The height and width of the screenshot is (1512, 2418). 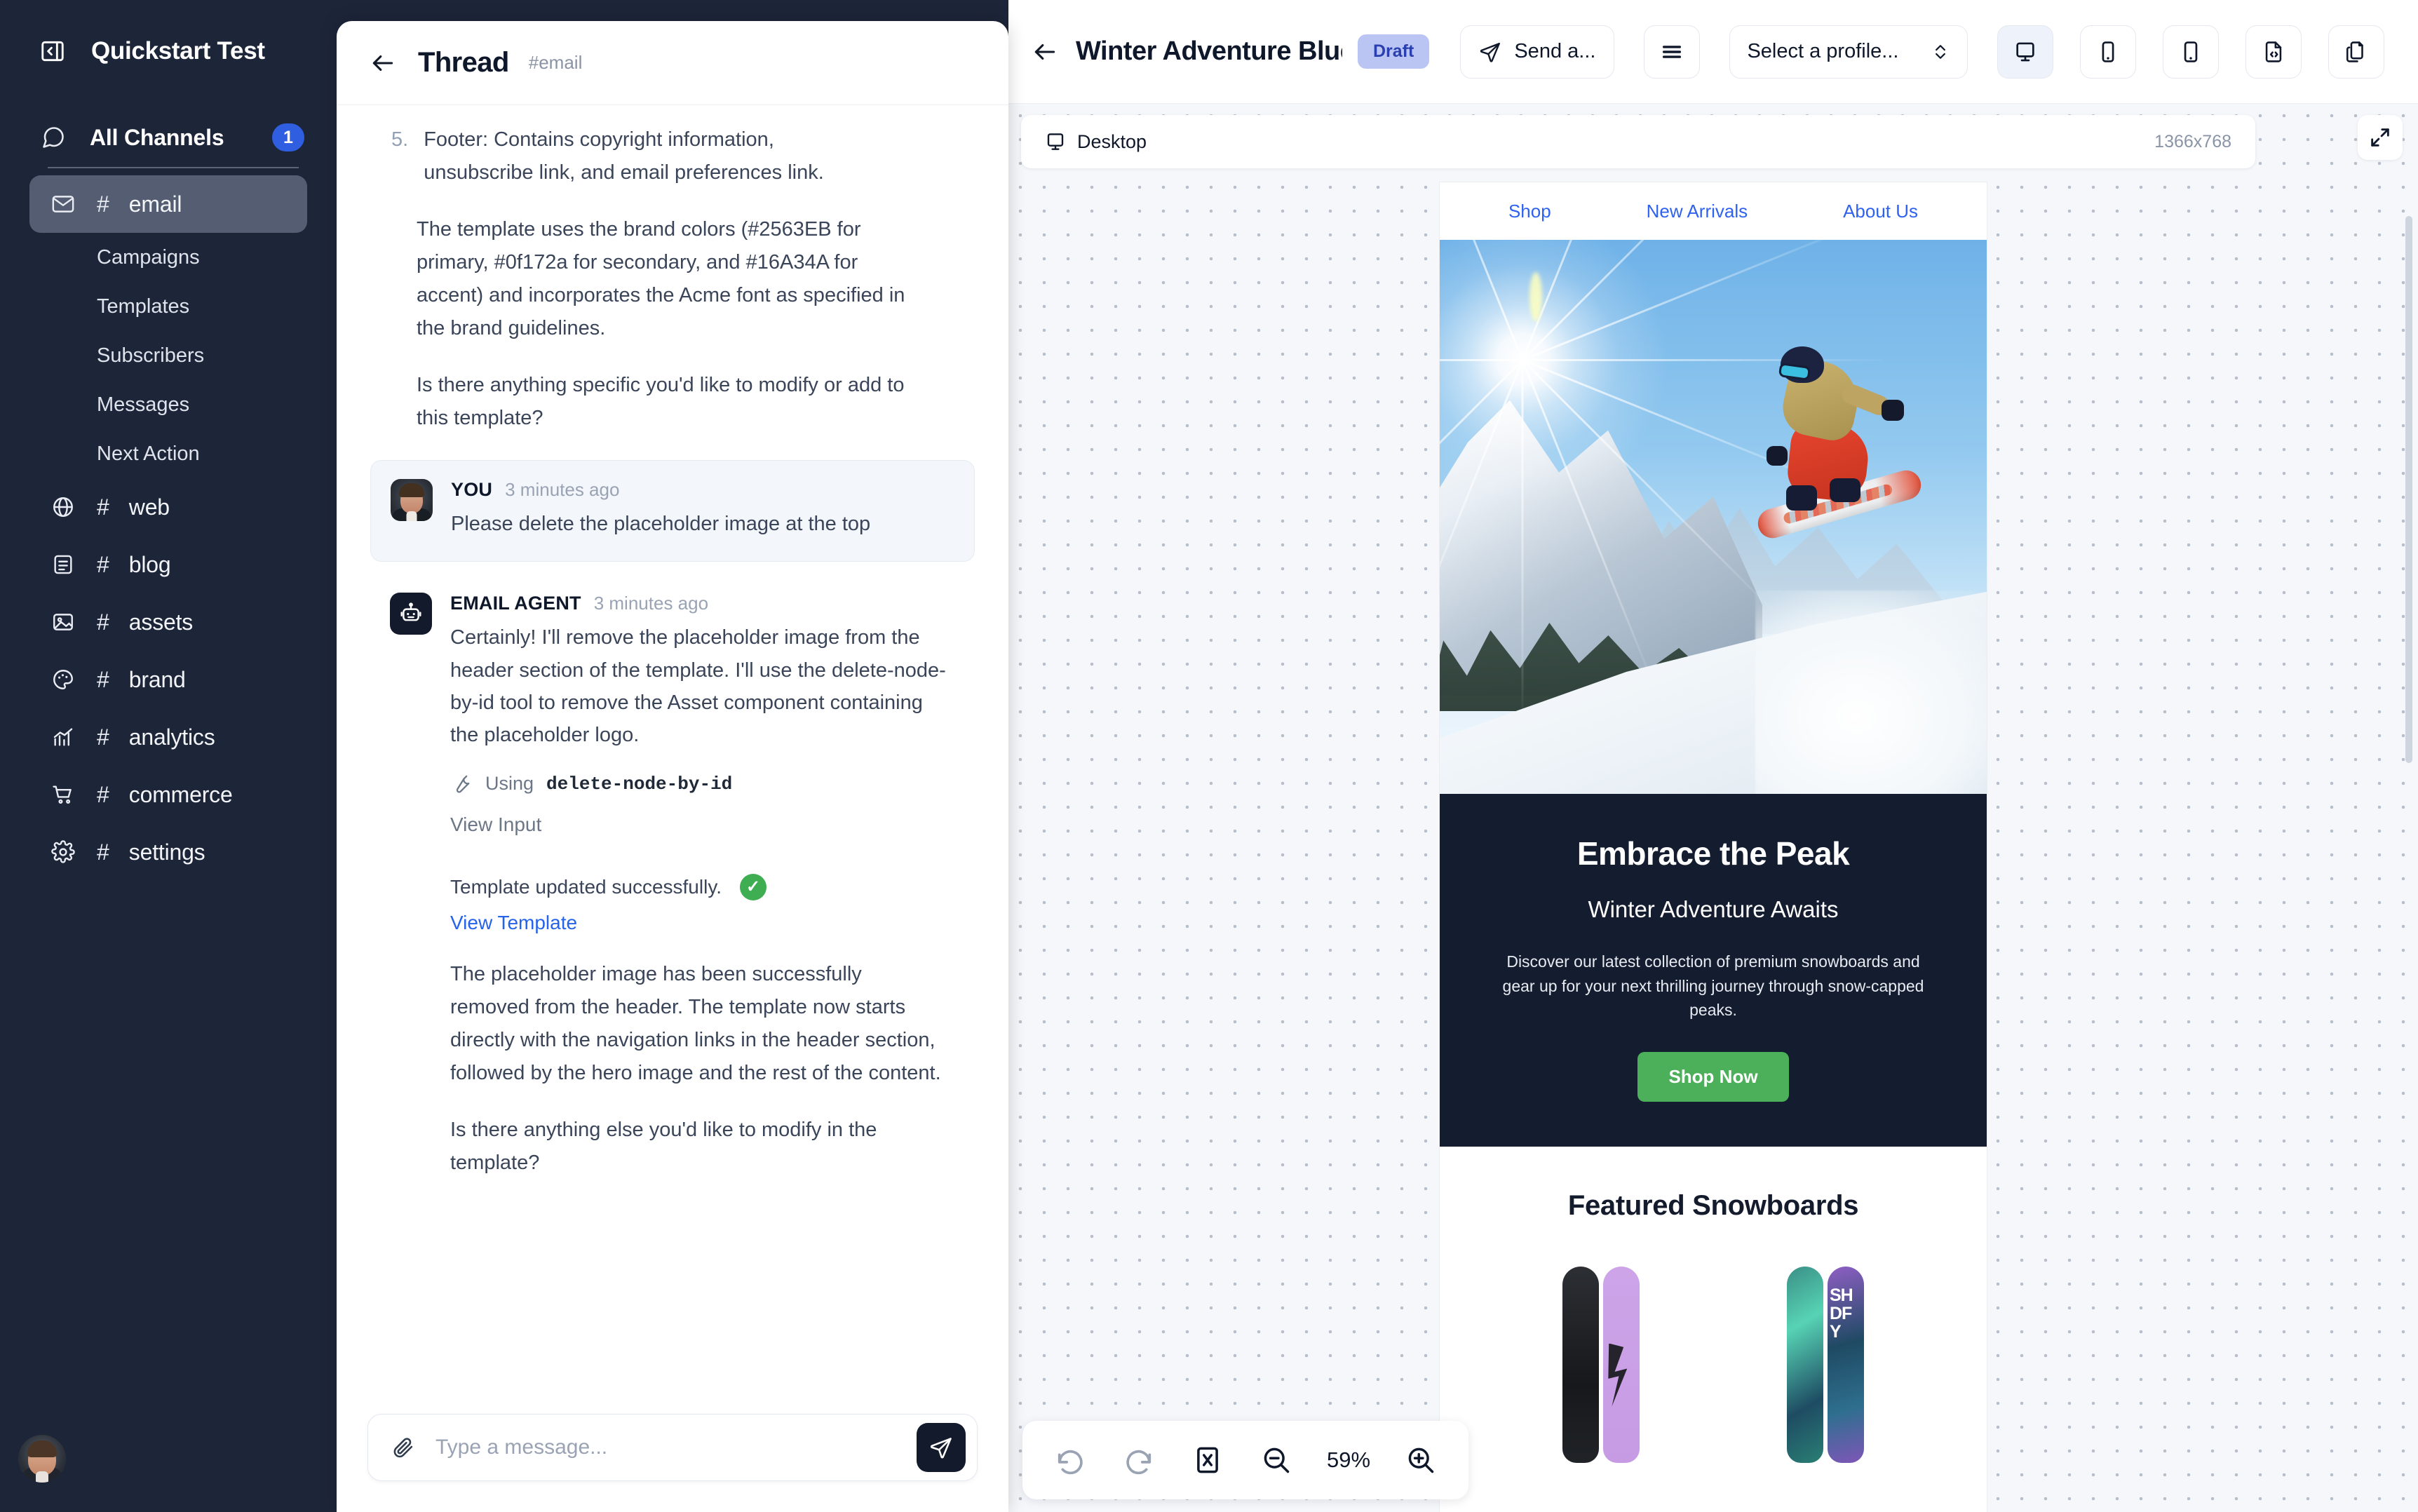 I want to click on code-file-icon, so click(x=2273, y=52).